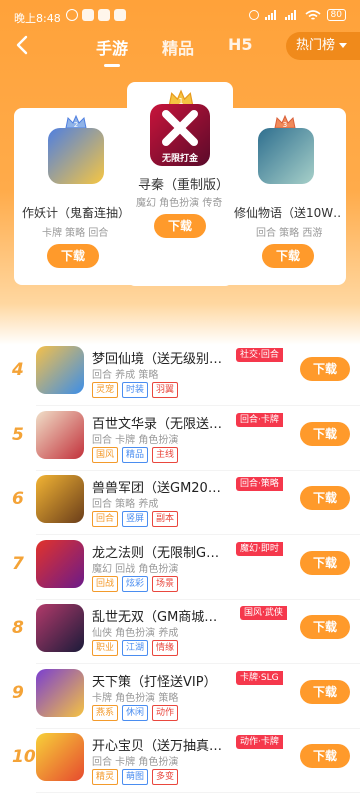 Image resolution: width=360 pixels, height=800 pixels. Describe the element at coordinates (23, 45) in the screenshot. I see `back-arrow-icon` at that location.